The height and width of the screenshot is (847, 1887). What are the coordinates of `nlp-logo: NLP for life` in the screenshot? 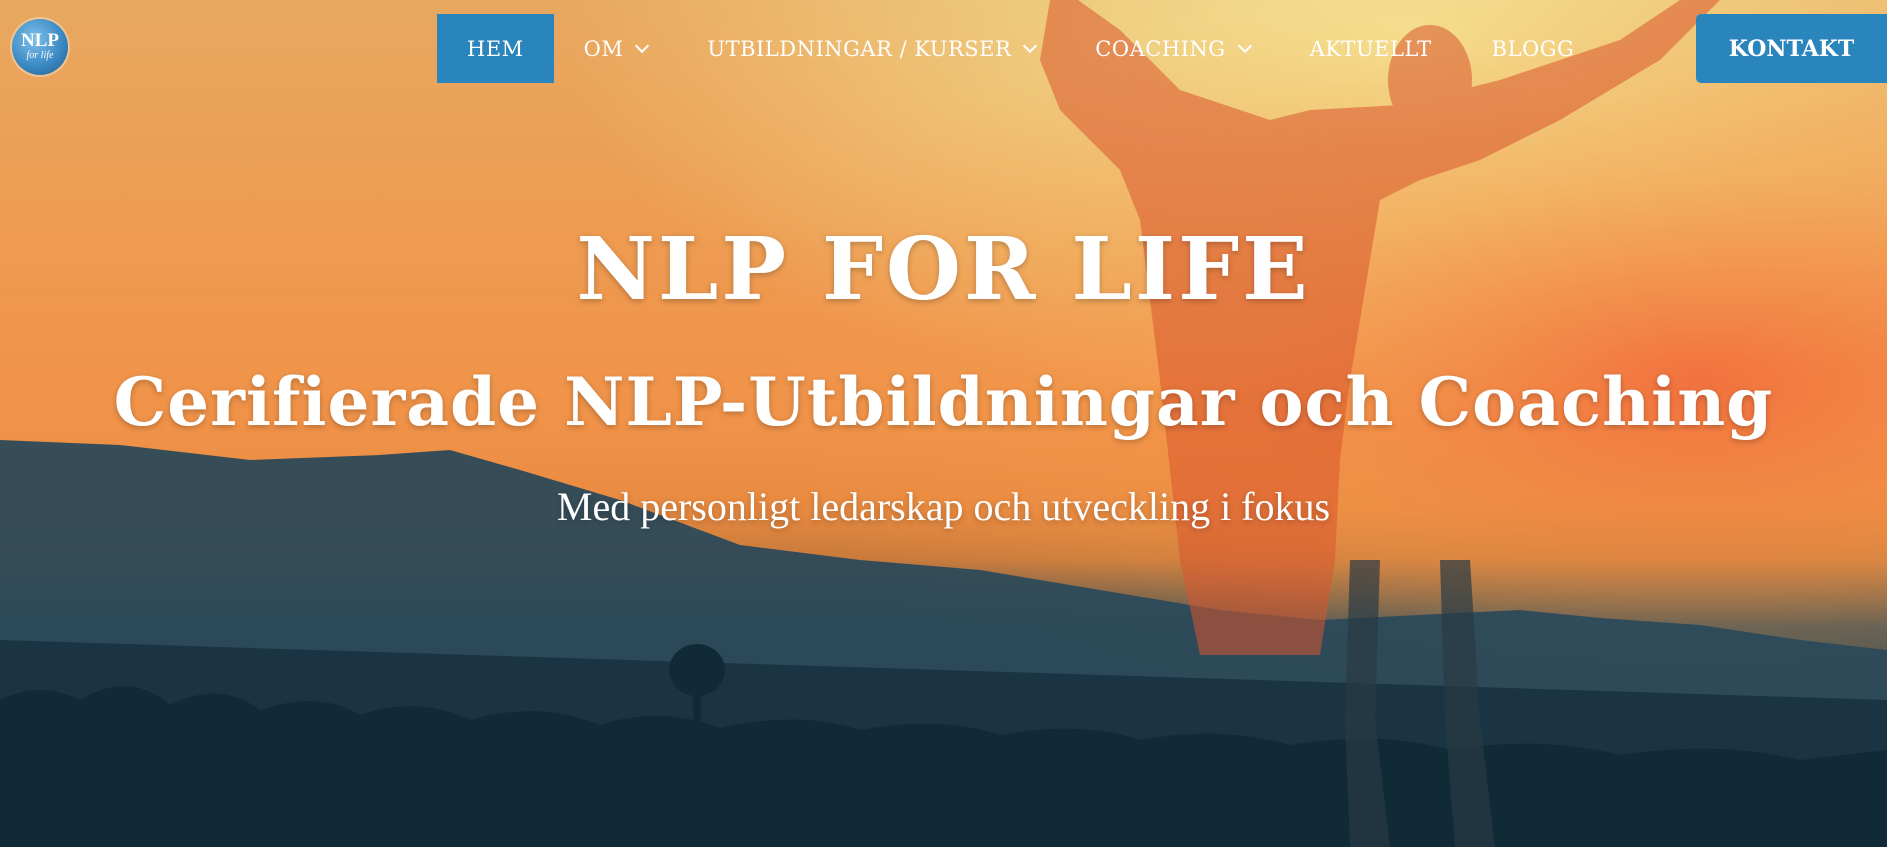 It's located at (40, 47).